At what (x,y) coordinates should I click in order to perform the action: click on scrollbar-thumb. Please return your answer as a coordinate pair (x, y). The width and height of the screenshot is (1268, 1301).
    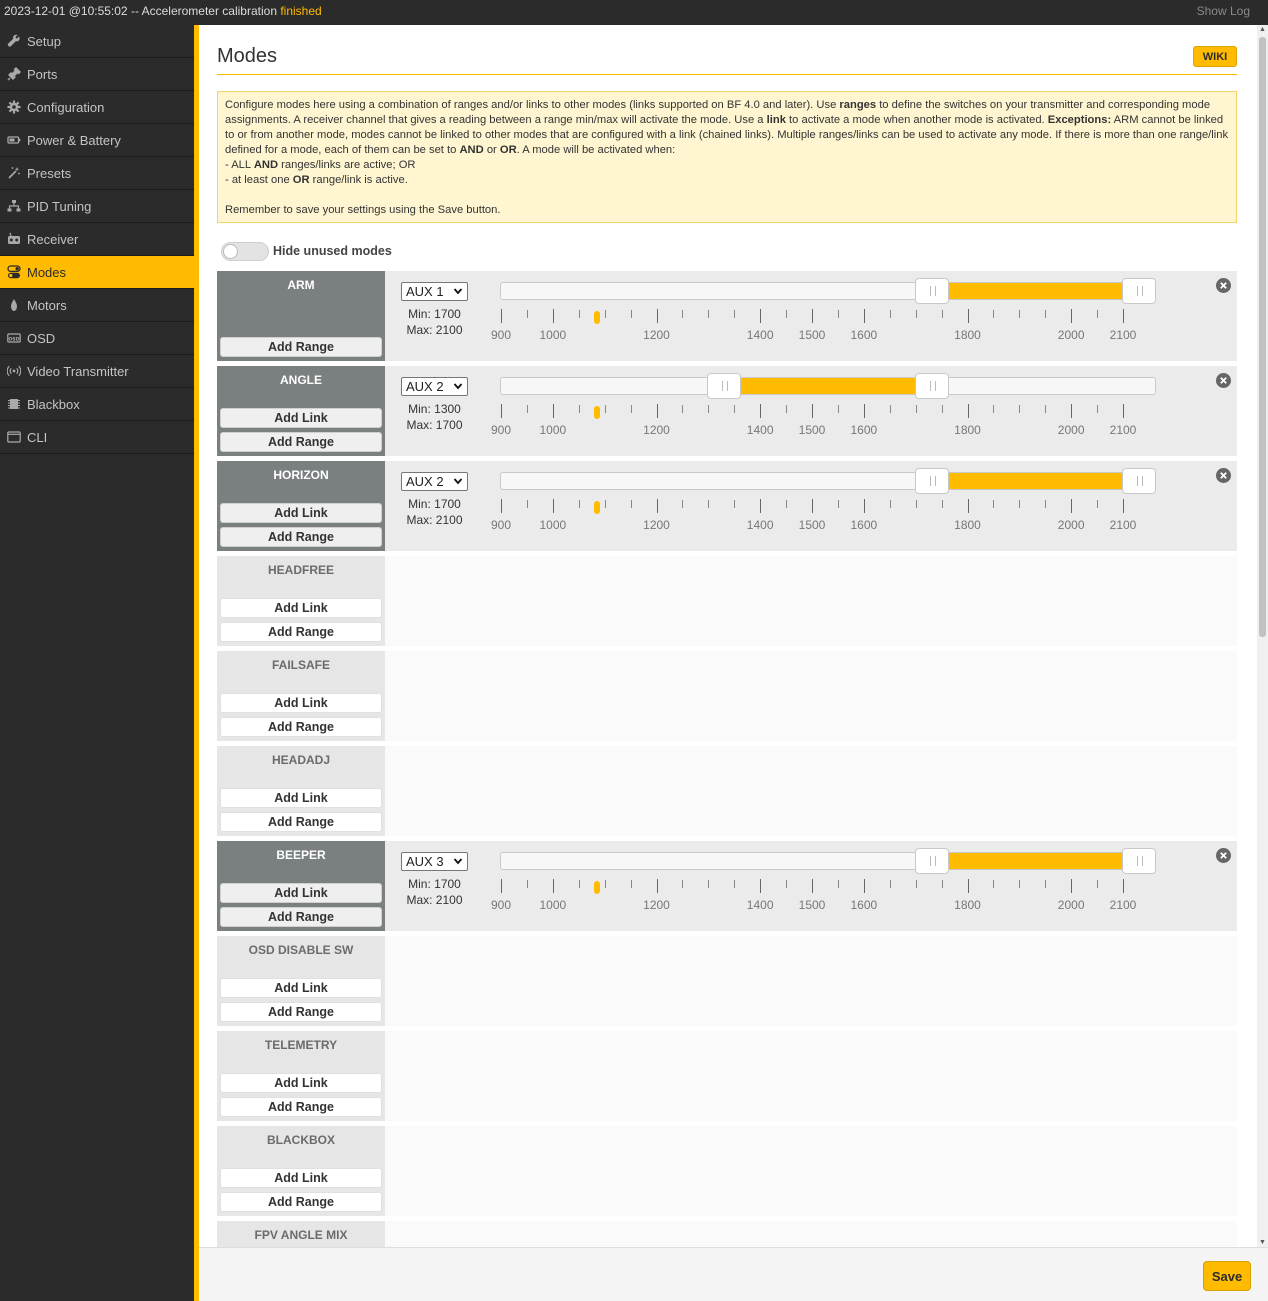
    Looking at the image, I should click on (1262, 337).